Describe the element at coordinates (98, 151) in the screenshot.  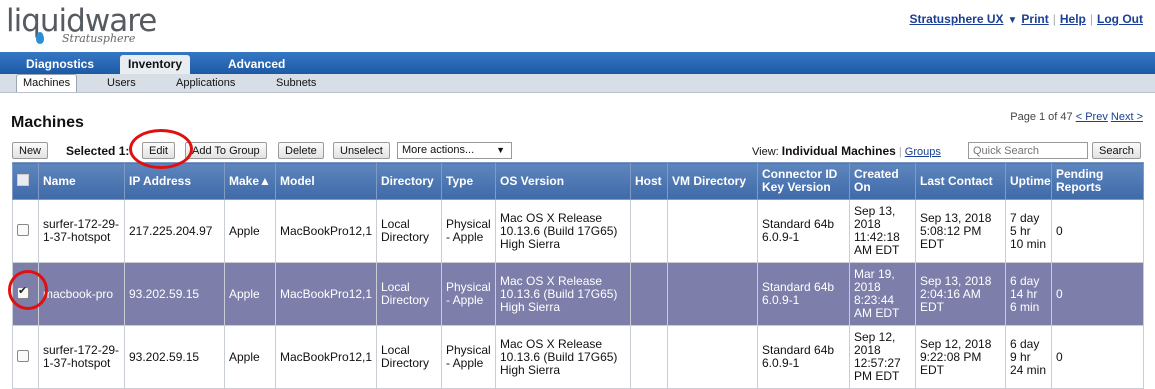
I see `selected-count: Selected 1:` at that location.